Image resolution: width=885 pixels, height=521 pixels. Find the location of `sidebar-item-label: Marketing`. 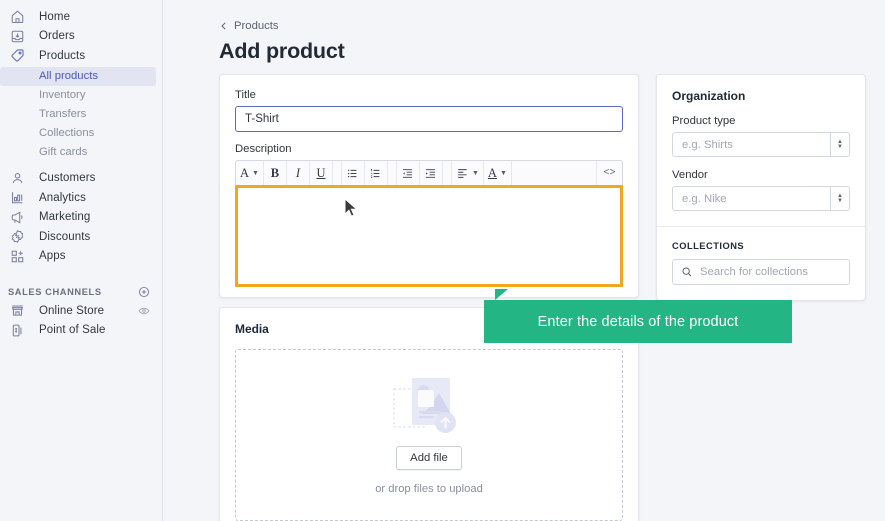

sidebar-item-label: Marketing is located at coordinates (65, 217).